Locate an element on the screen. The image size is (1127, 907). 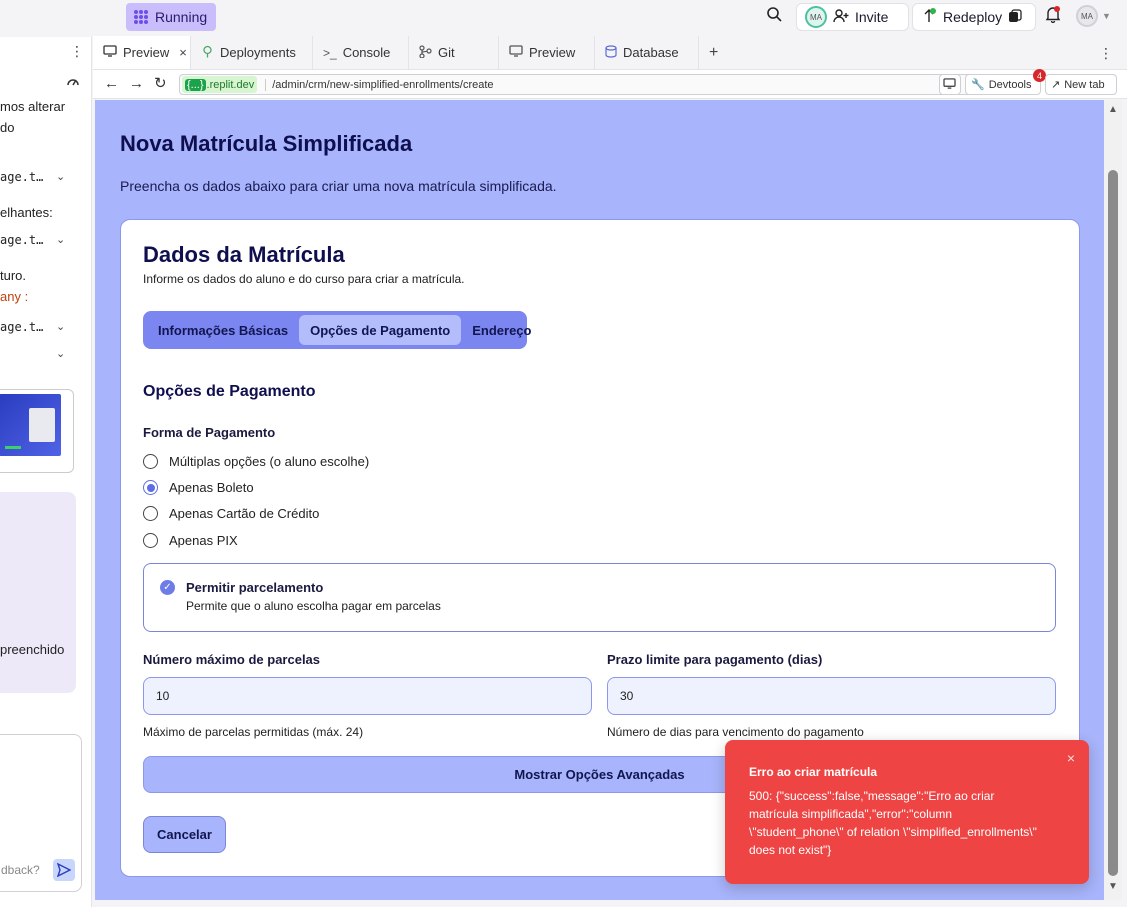
scrollbar: ▲ ▼ is located at coordinates (1113, 500).